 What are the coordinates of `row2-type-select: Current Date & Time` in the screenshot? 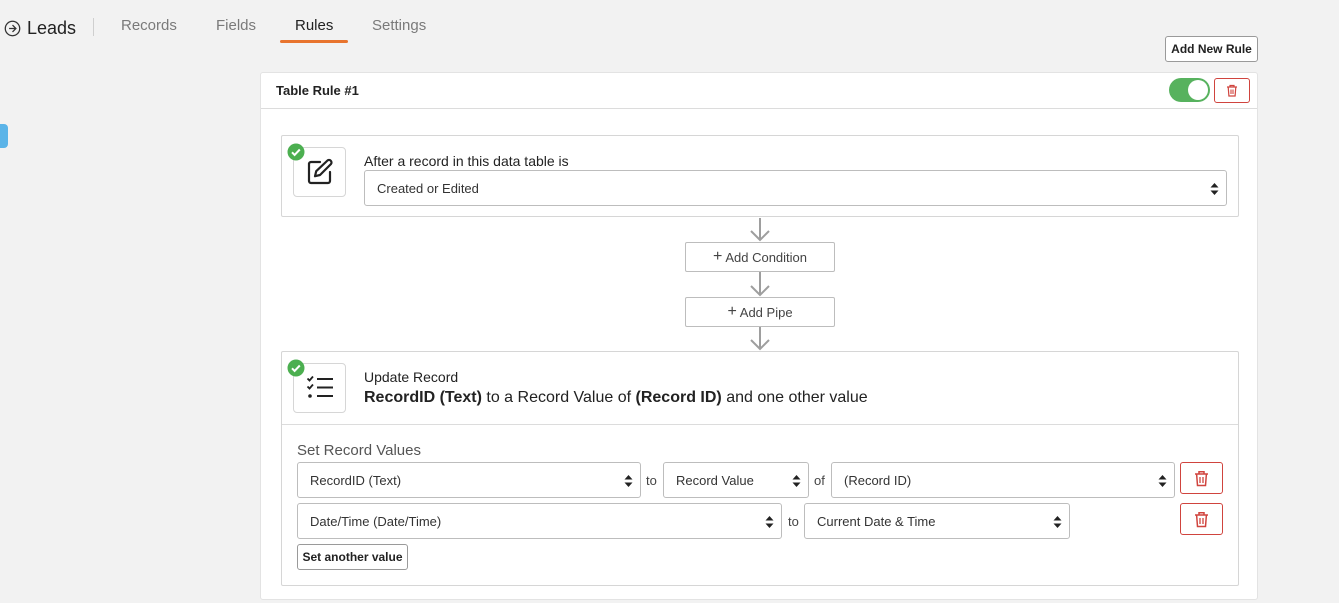 It's located at (937, 521).